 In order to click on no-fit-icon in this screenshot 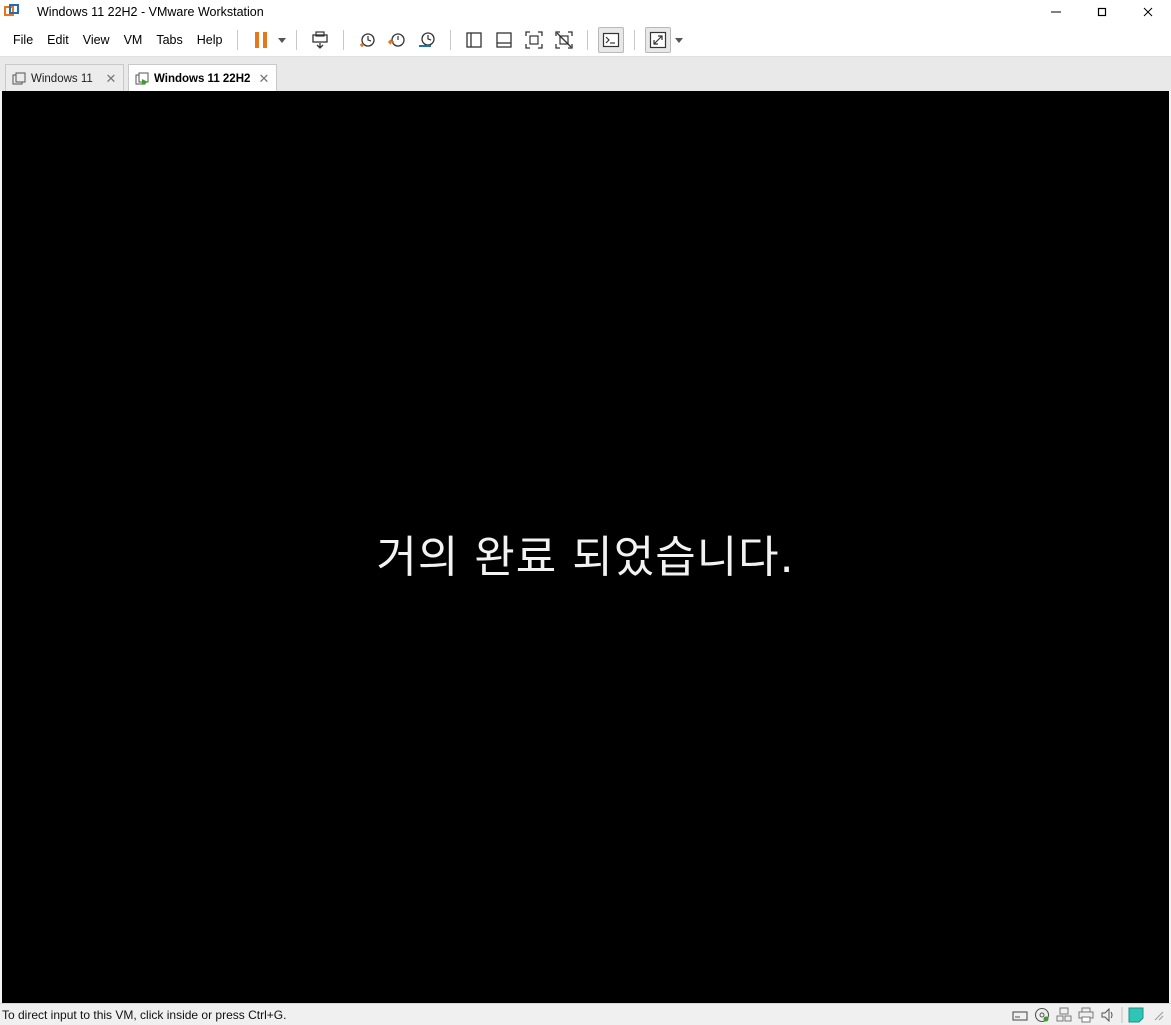, I will do `click(564, 40)`.